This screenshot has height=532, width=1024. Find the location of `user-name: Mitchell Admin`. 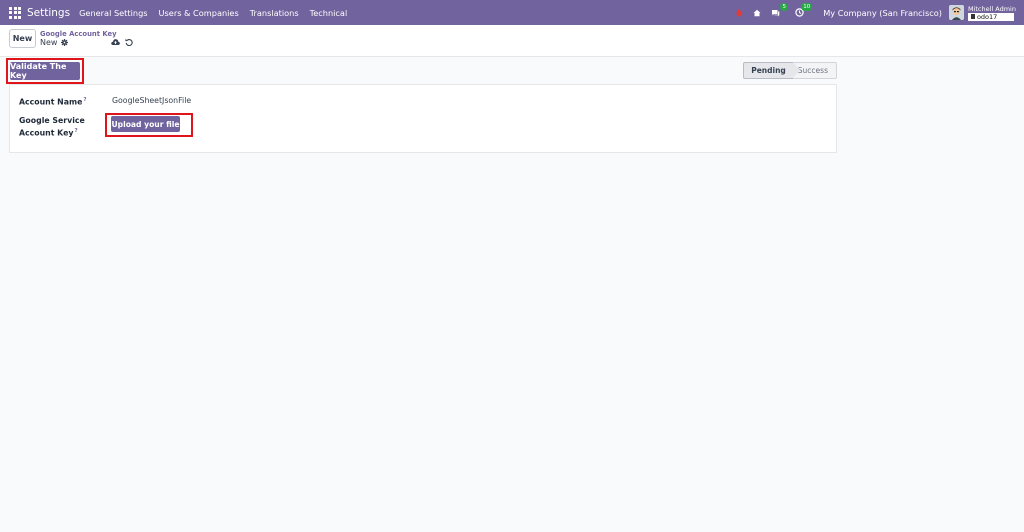

user-name: Mitchell Admin is located at coordinates (991, 8).